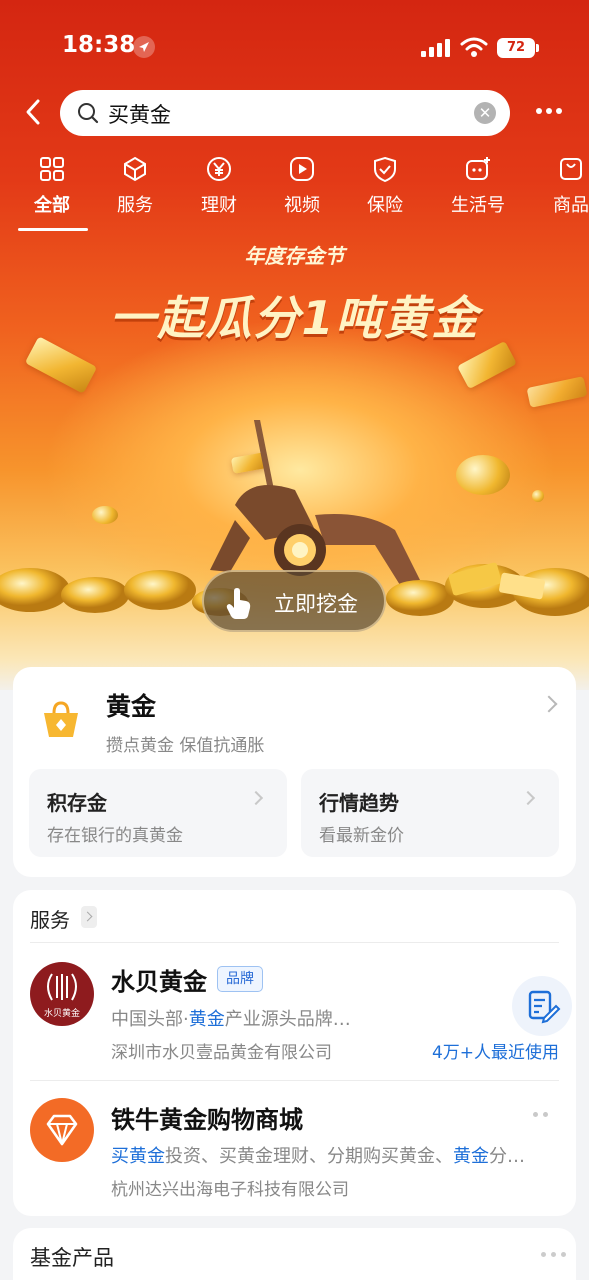 The image size is (589, 1280). What do you see at coordinates (35, 112) in the screenshot?
I see `back-button` at bounding box center [35, 112].